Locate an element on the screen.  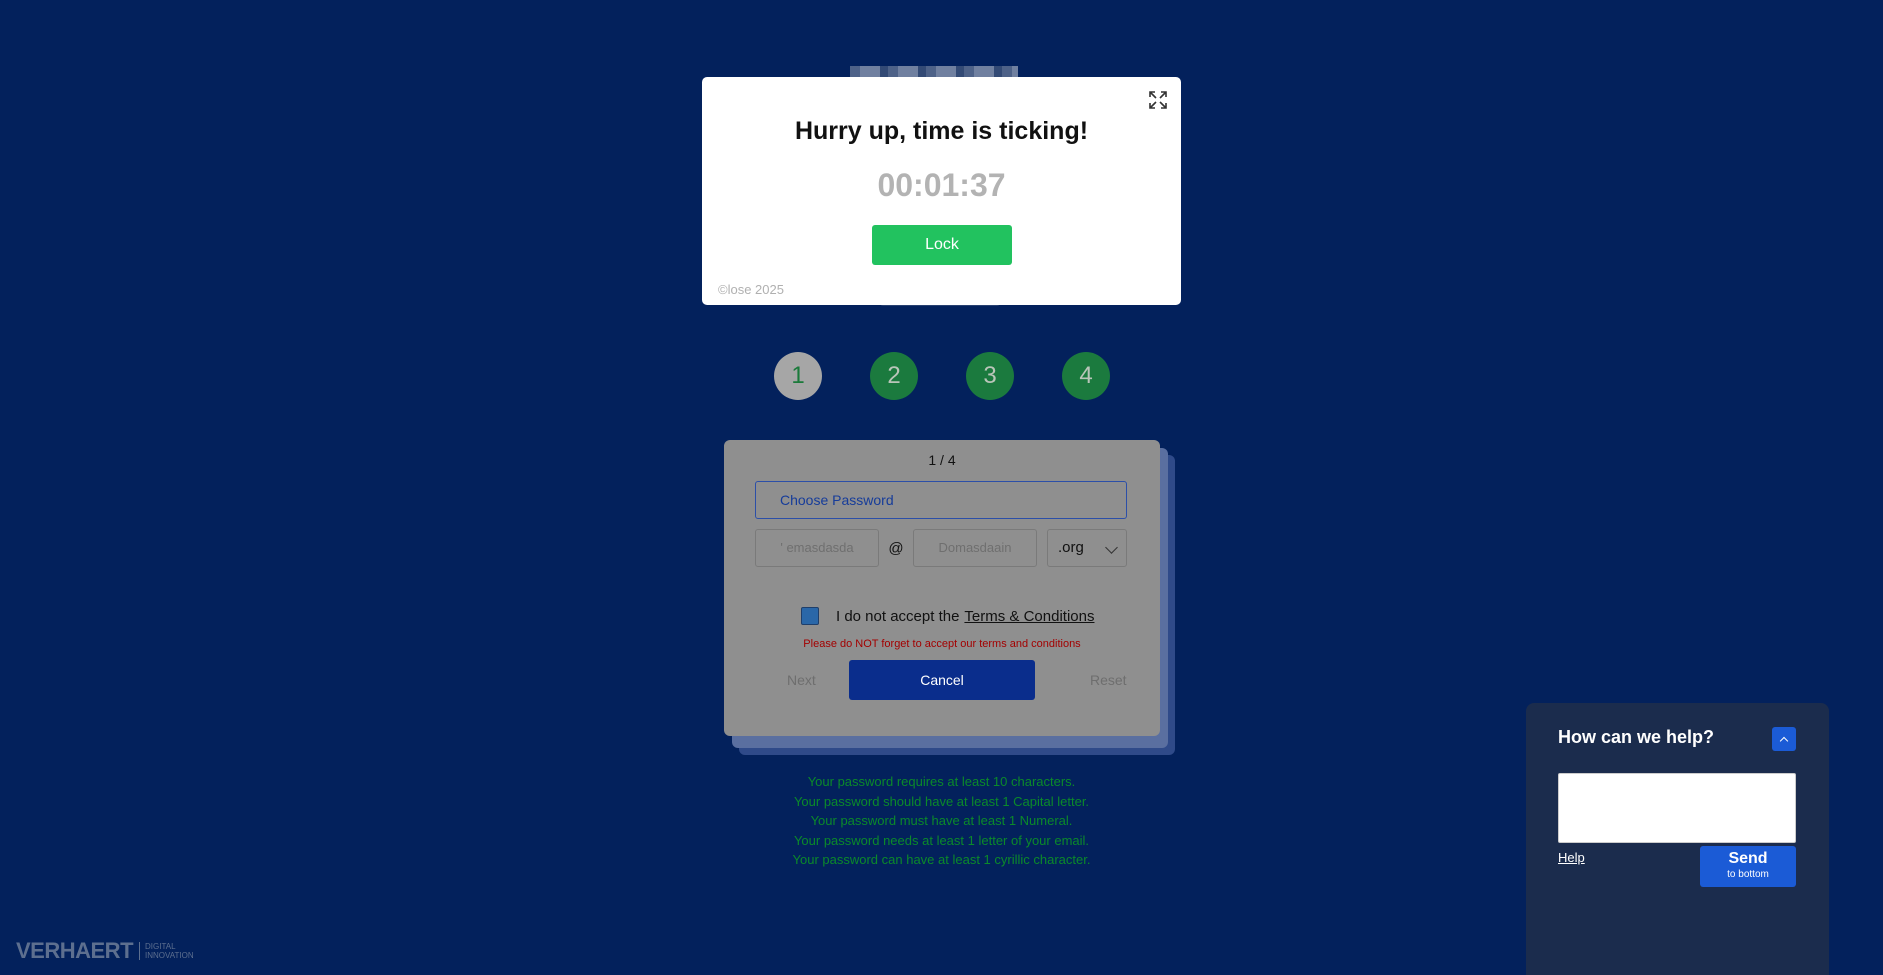
help-message-input is located at coordinates (1677, 808).